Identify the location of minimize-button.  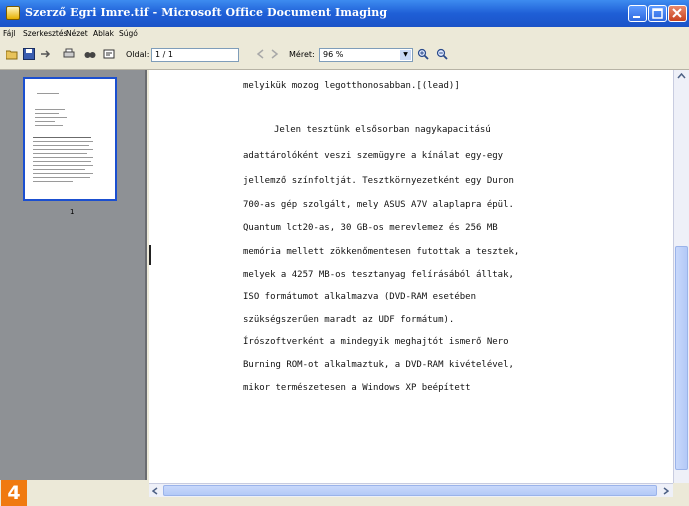
(637, 13).